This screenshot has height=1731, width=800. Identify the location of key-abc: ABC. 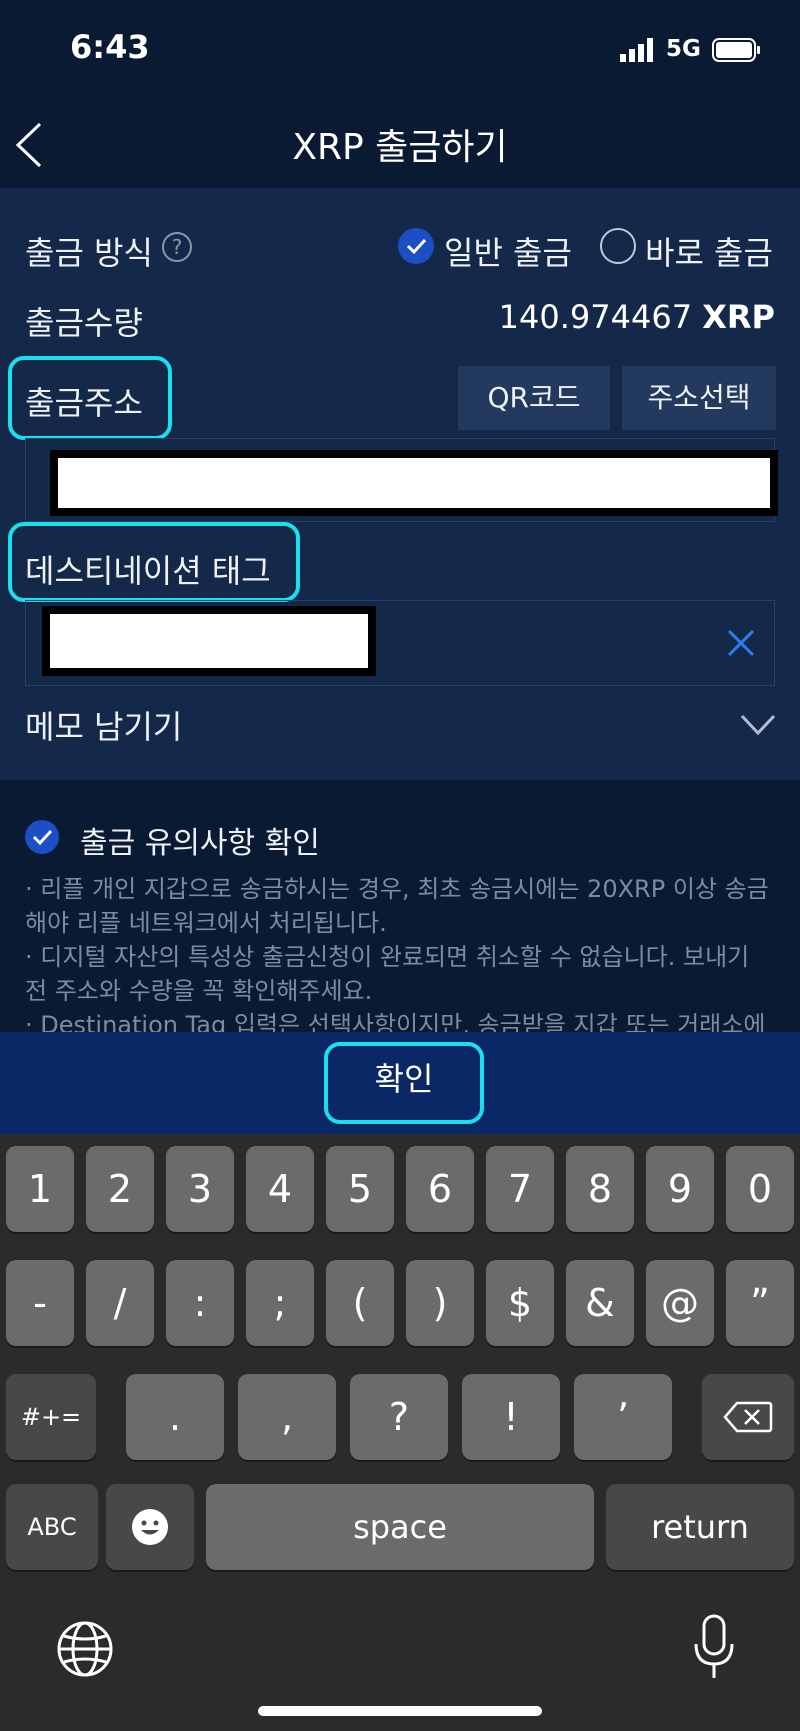
(52, 1527).